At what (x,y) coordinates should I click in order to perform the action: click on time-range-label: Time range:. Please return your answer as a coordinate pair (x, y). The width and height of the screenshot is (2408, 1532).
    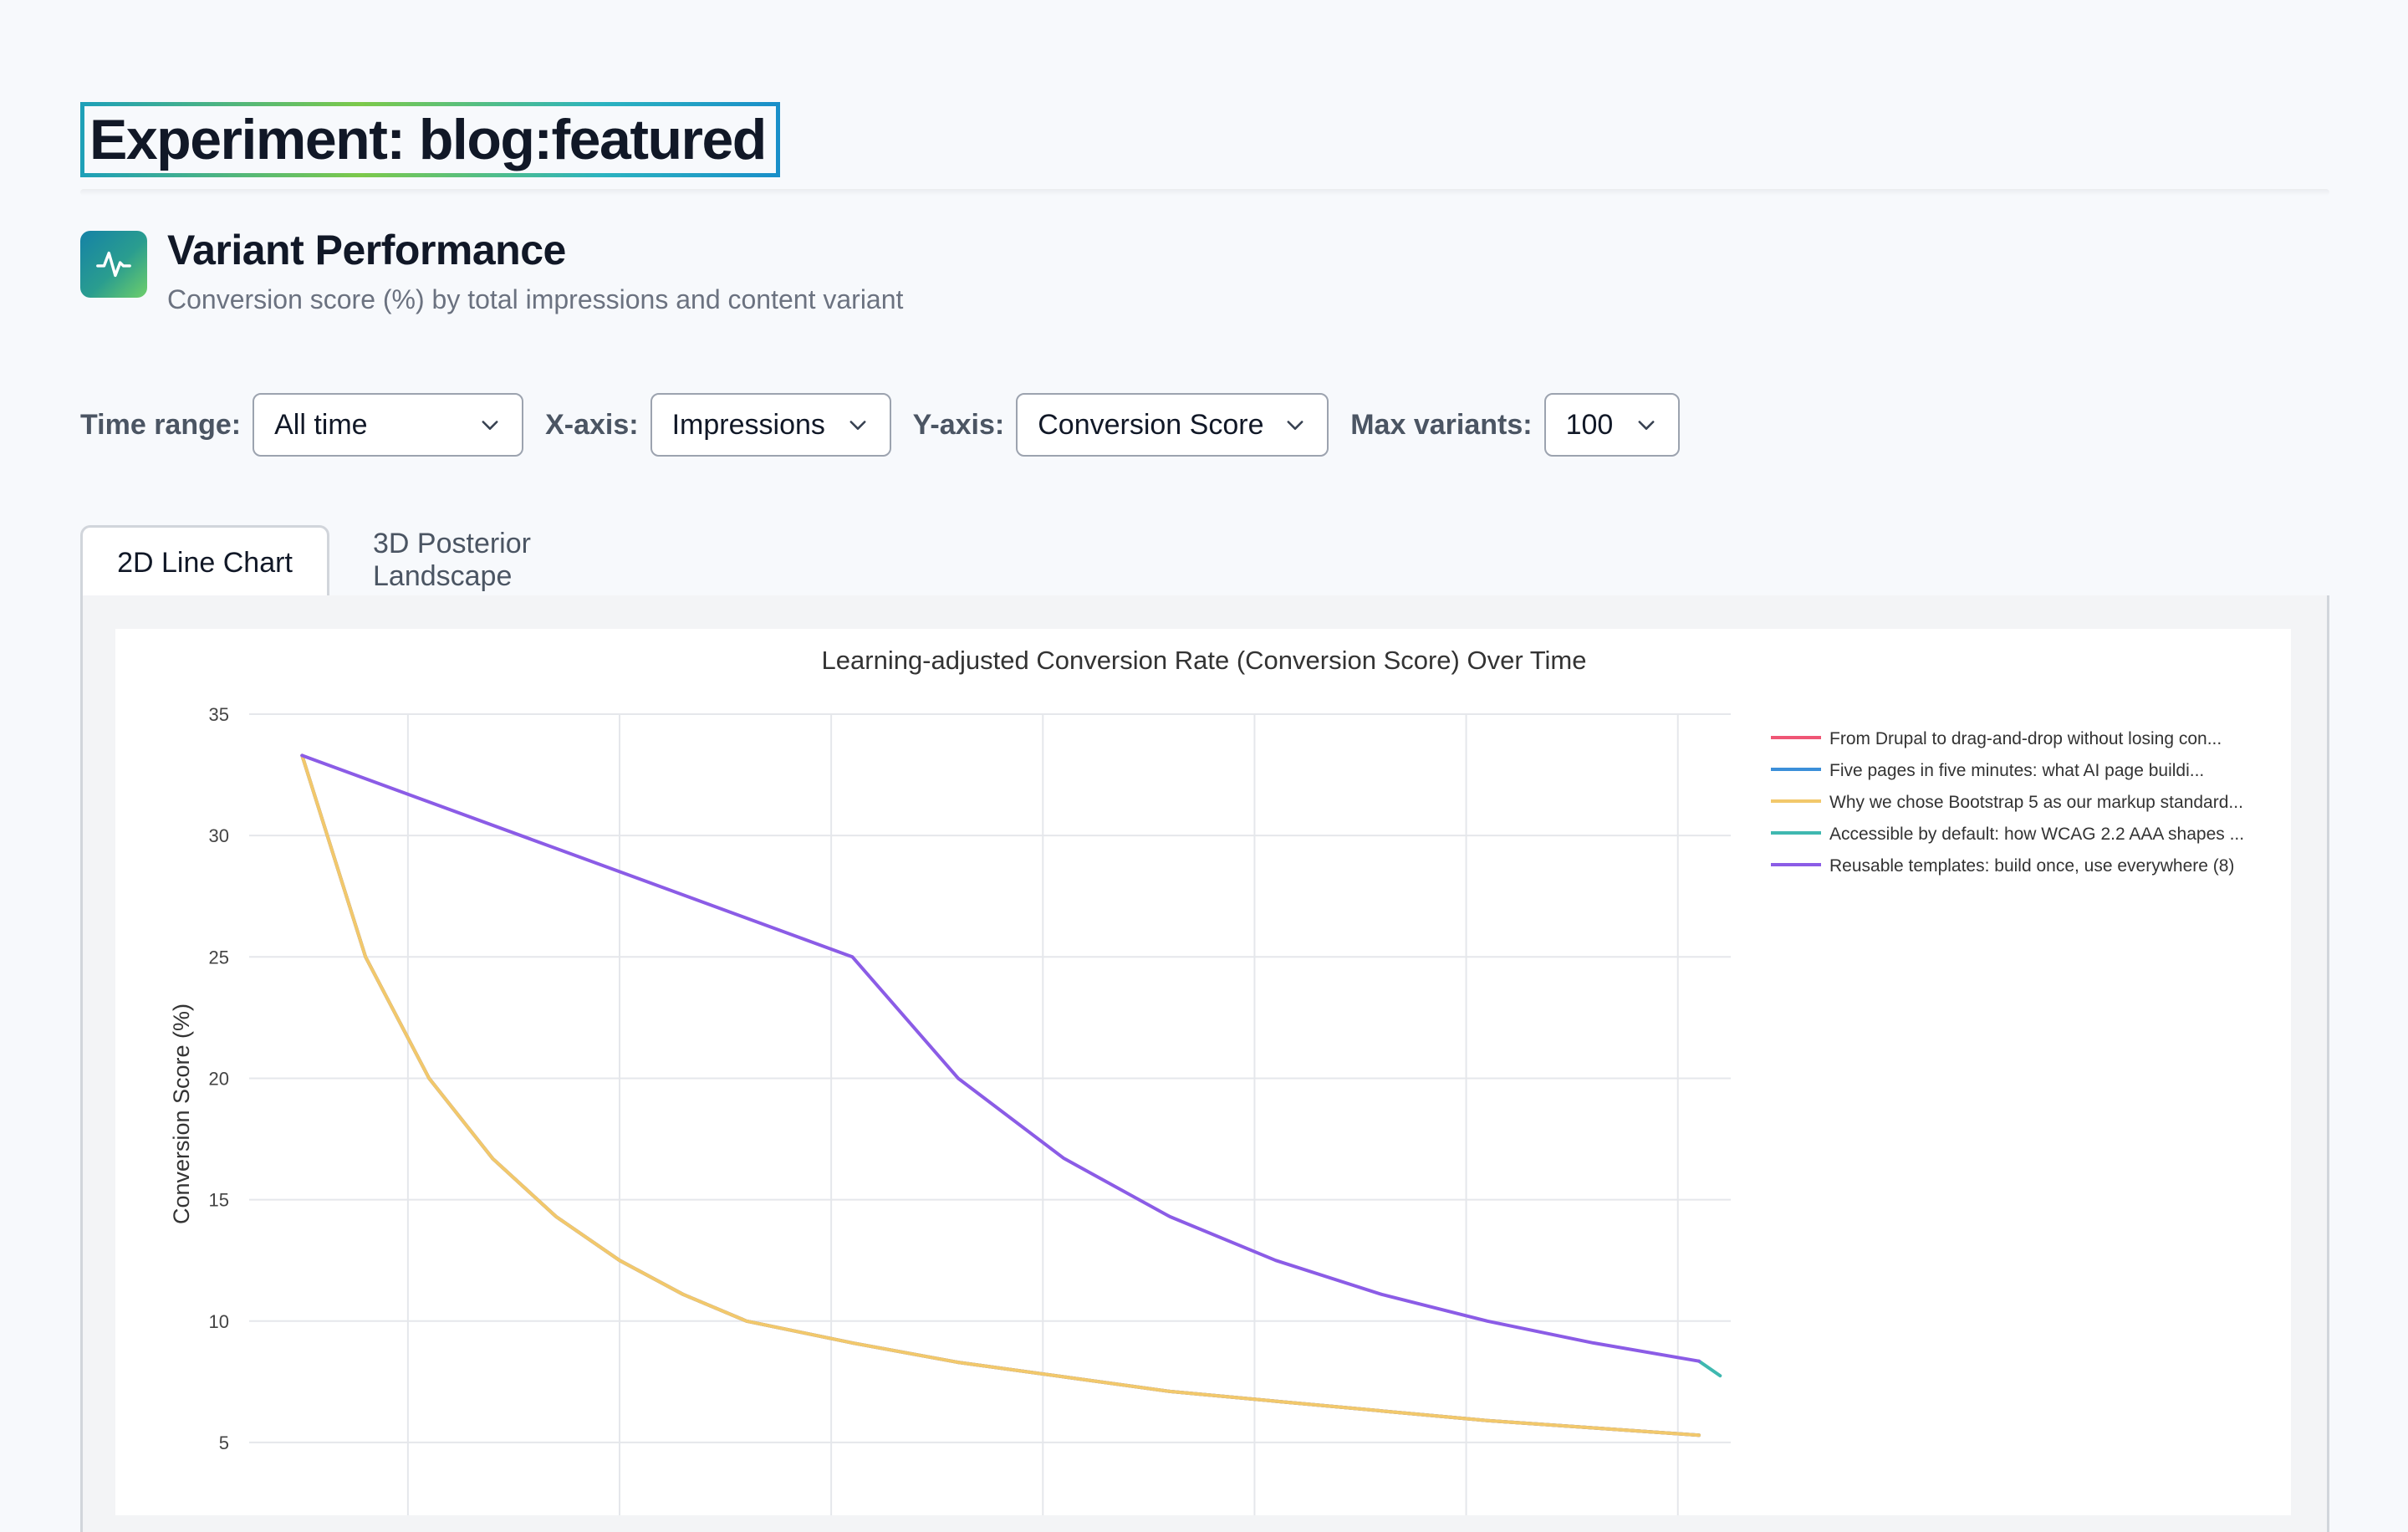
    Looking at the image, I should click on (161, 424).